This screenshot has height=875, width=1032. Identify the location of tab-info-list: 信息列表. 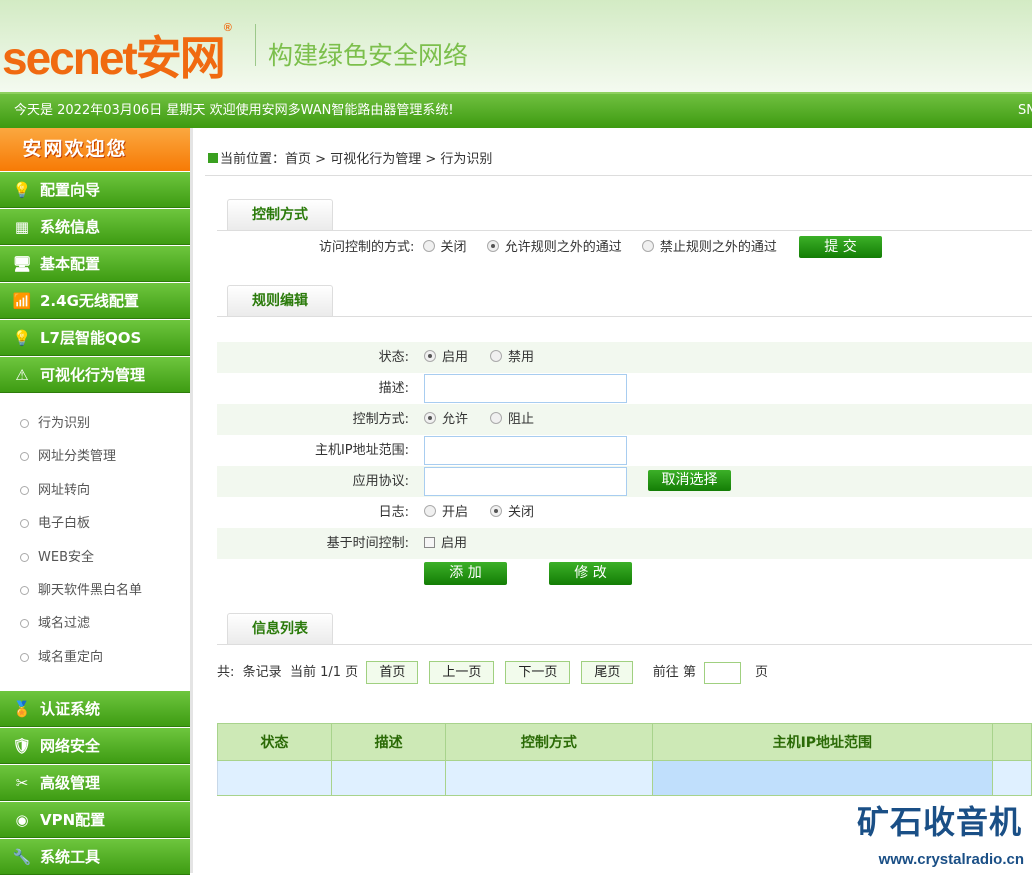
(280, 629).